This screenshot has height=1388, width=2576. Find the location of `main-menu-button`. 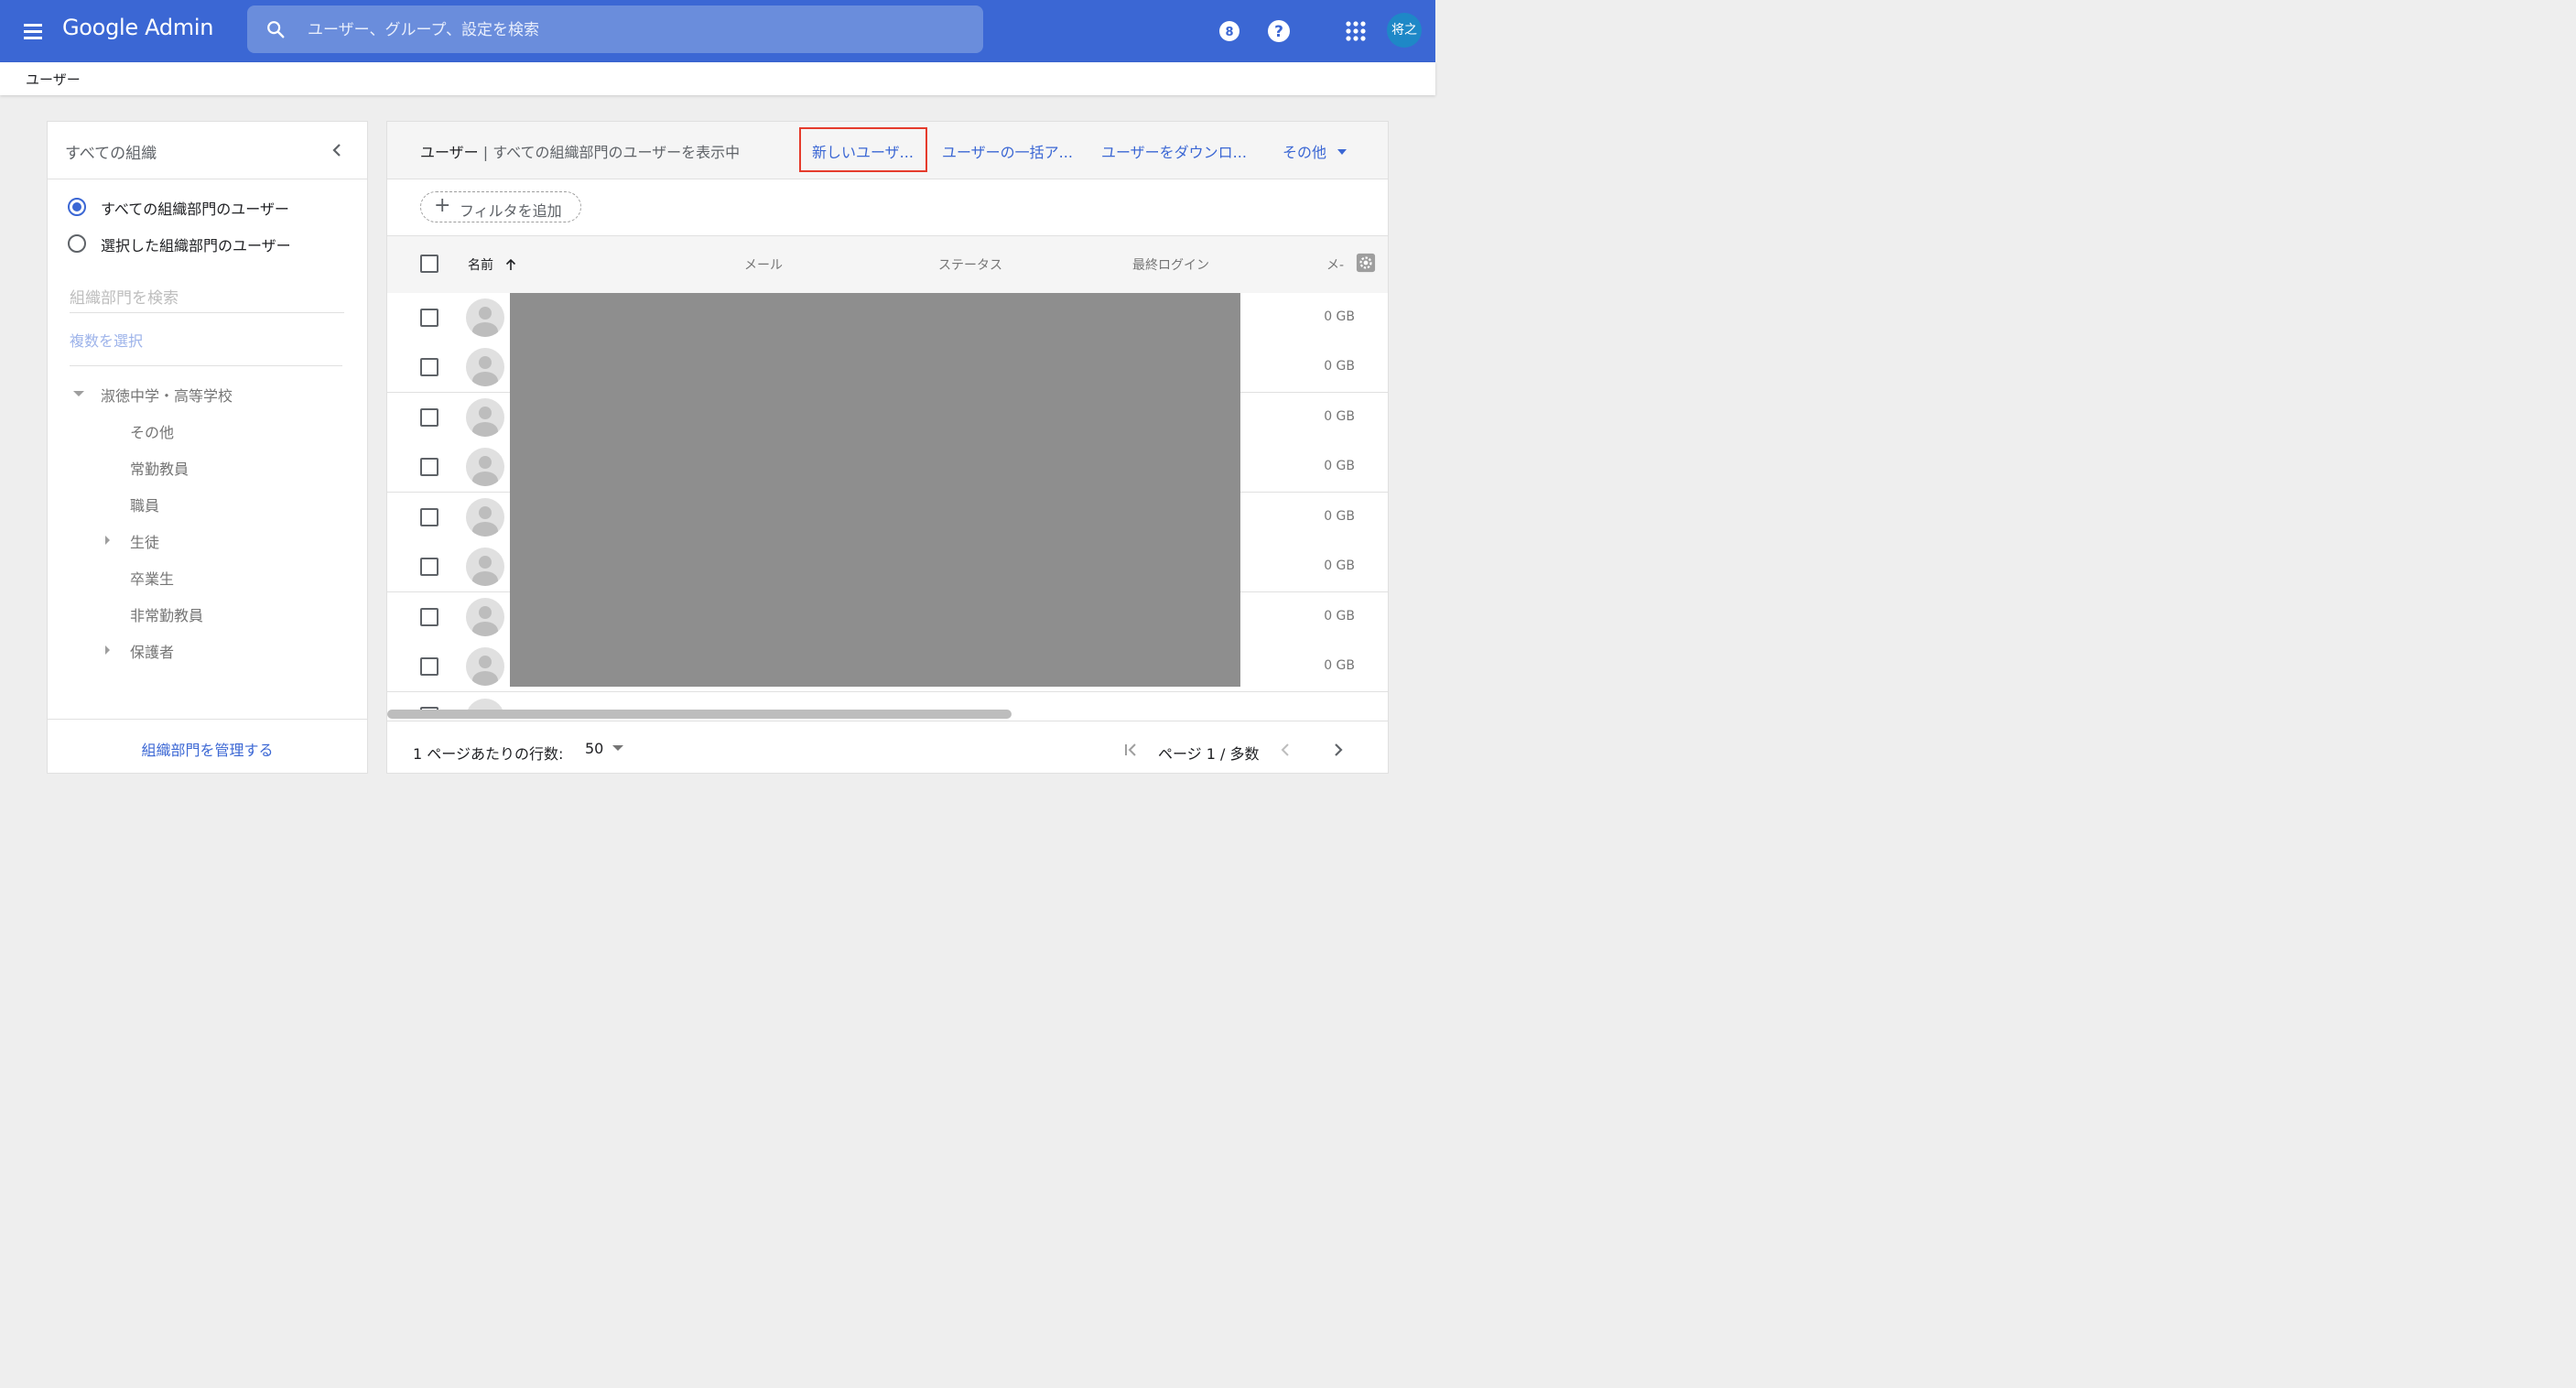

main-menu-button is located at coordinates (33, 31).